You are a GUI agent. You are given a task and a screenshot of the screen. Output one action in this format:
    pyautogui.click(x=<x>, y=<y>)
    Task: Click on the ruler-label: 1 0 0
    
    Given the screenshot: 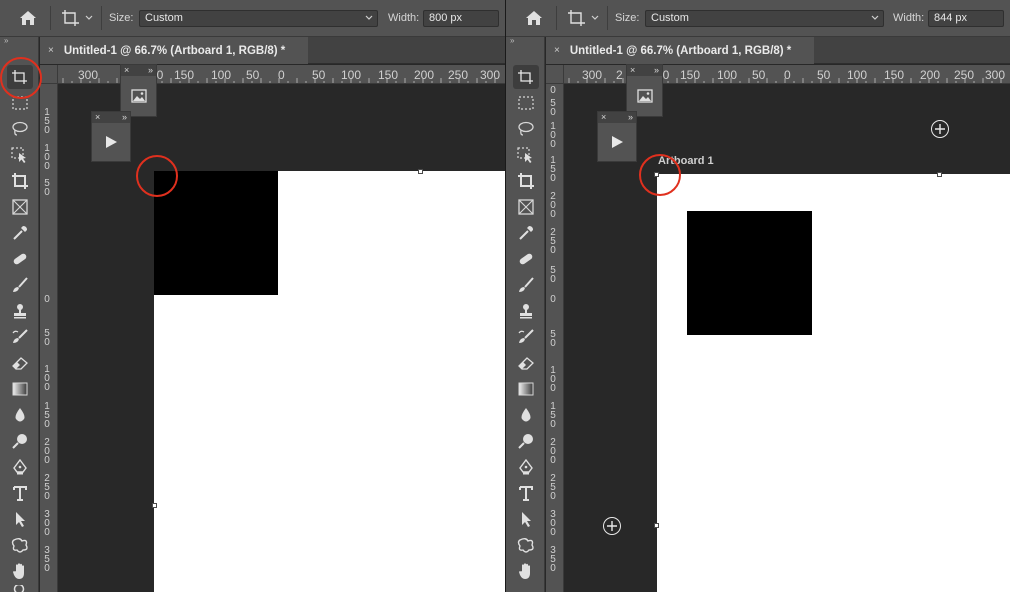 What is the action you would take?
    pyautogui.click(x=553, y=135)
    